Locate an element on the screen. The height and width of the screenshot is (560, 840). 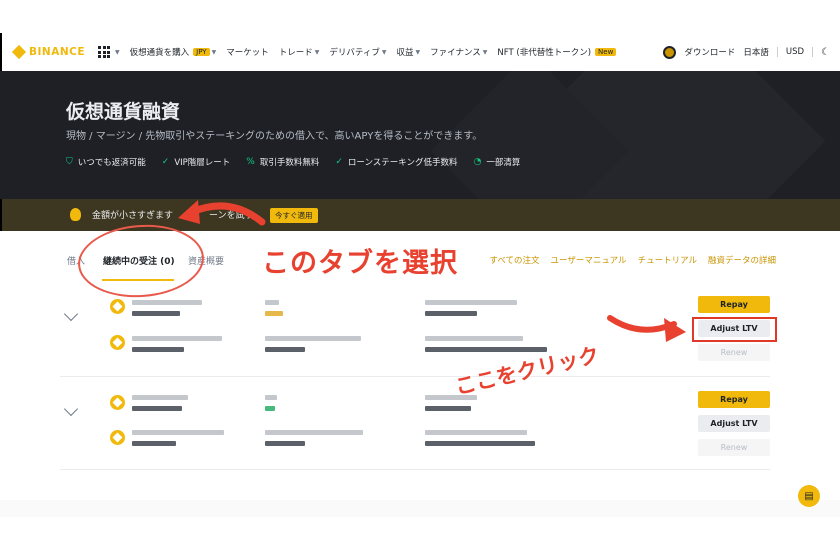
annotation-select-tab: このタブを選択 is located at coordinates (360, 263).